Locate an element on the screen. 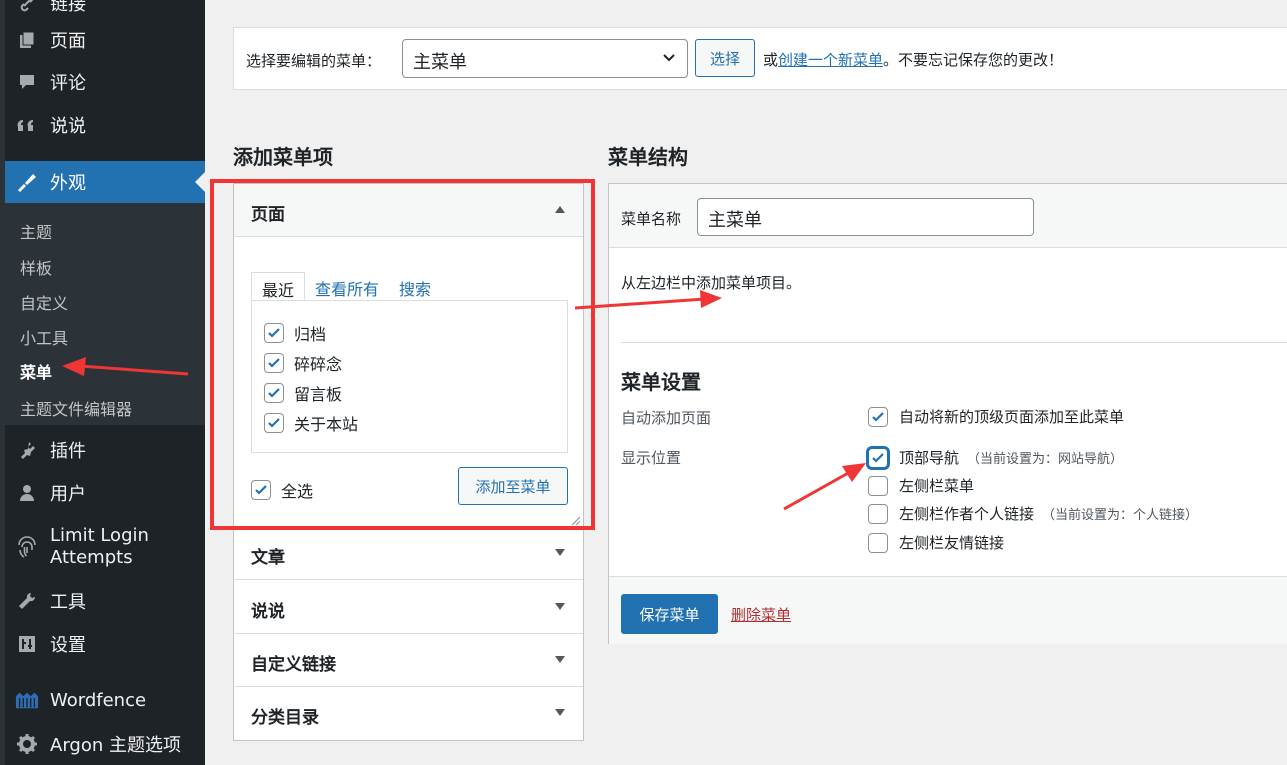 Image resolution: width=1287 pixels, height=765 pixels. tab-view-all: 查看所有 is located at coordinates (347, 286).